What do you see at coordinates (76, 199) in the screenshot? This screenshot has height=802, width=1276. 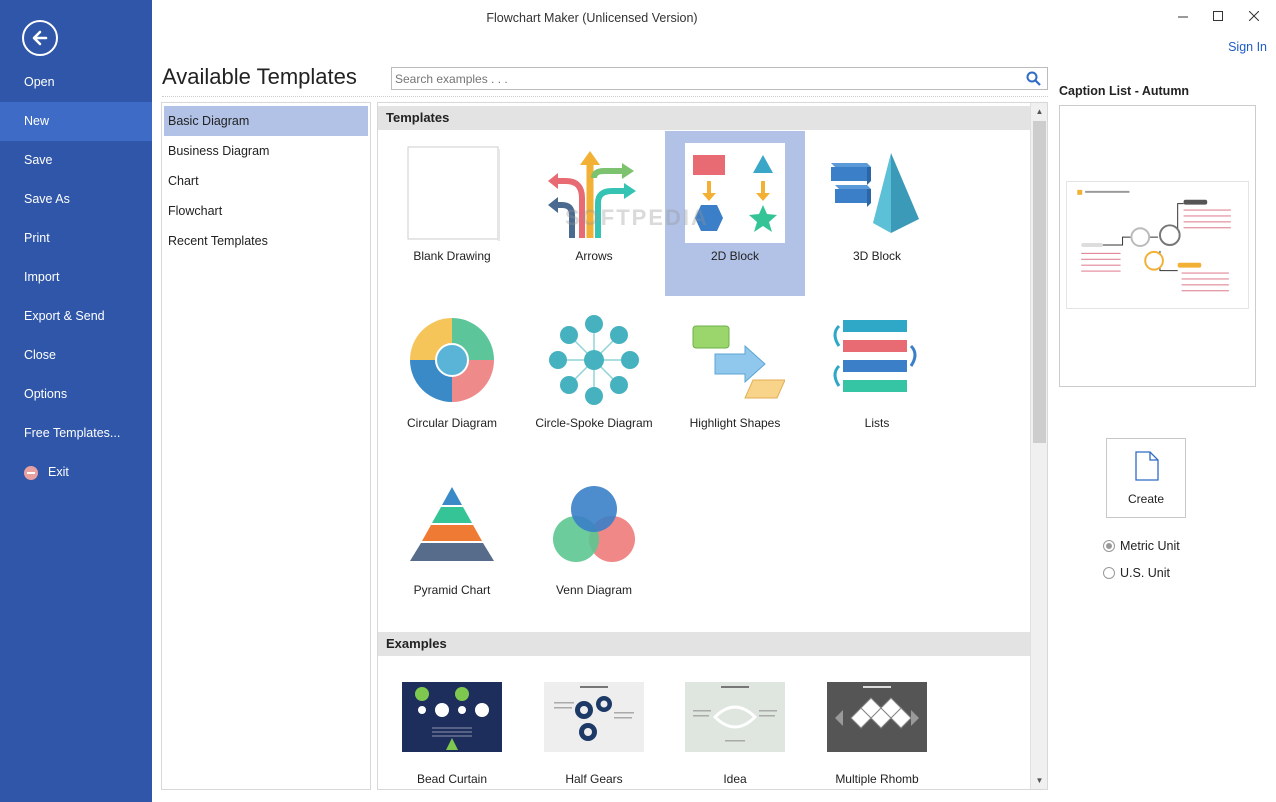 I see `menu-save-as: Save As` at bounding box center [76, 199].